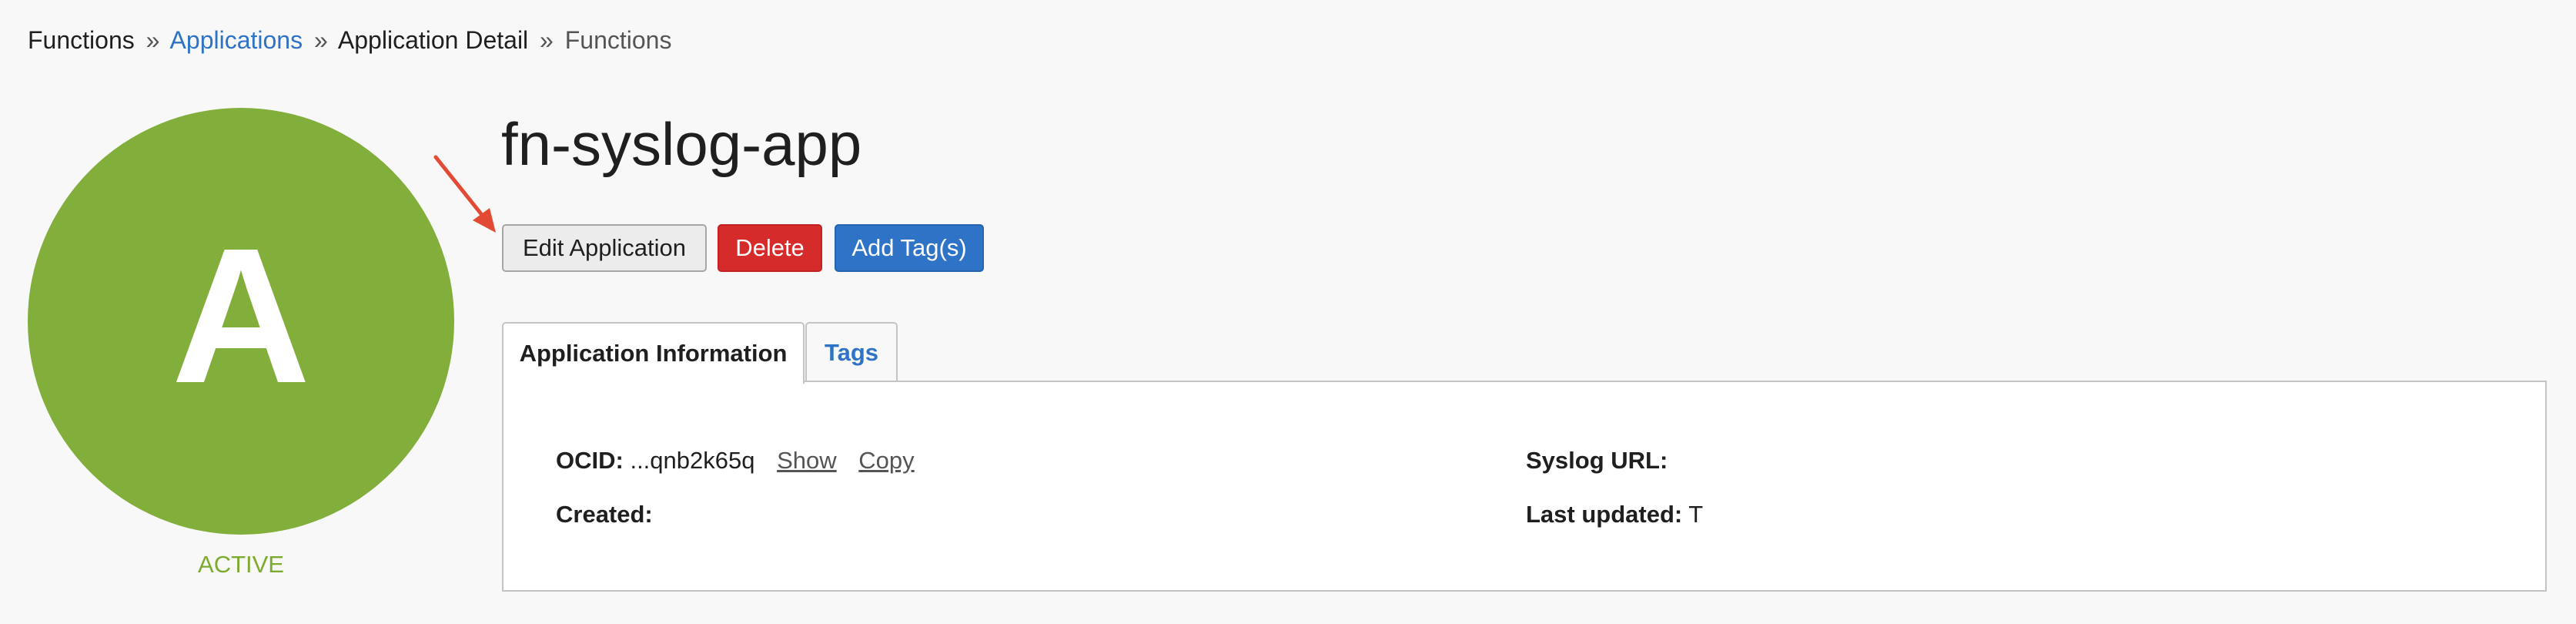 The width and height of the screenshot is (2576, 624). I want to click on breadcrumb-applications-link: Applications, so click(237, 40).